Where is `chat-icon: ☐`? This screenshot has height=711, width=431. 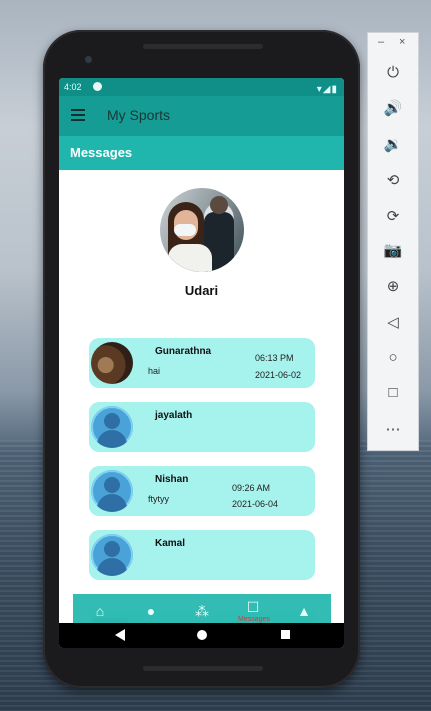 chat-icon: ☐ is located at coordinates (253, 607).